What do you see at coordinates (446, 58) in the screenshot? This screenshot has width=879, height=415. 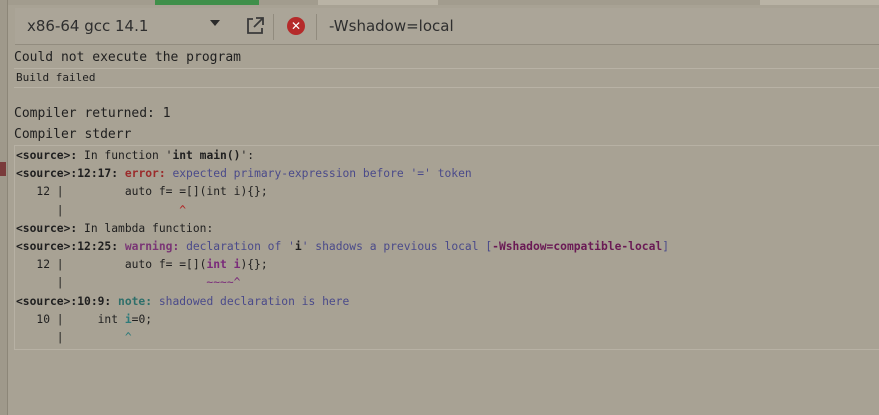 I see `exec-status: Could not execute the program` at bounding box center [446, 58].